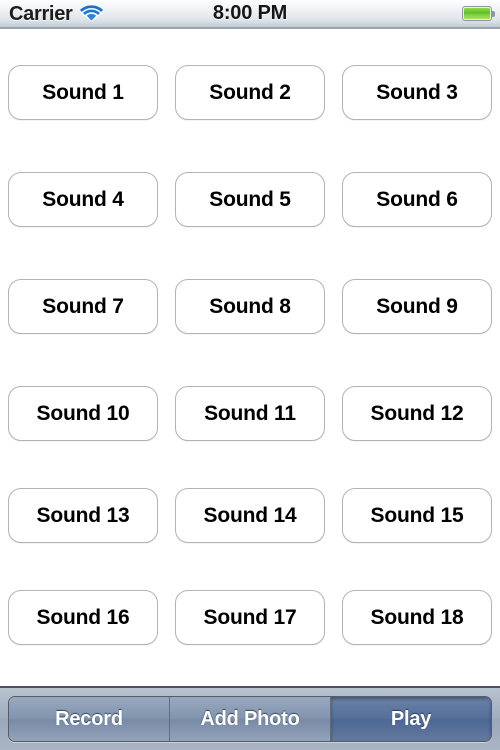  What do you see at coordinates (411, 719) in the screenshot?
I see `segment-play: Play` at bounding box center [411, 719].